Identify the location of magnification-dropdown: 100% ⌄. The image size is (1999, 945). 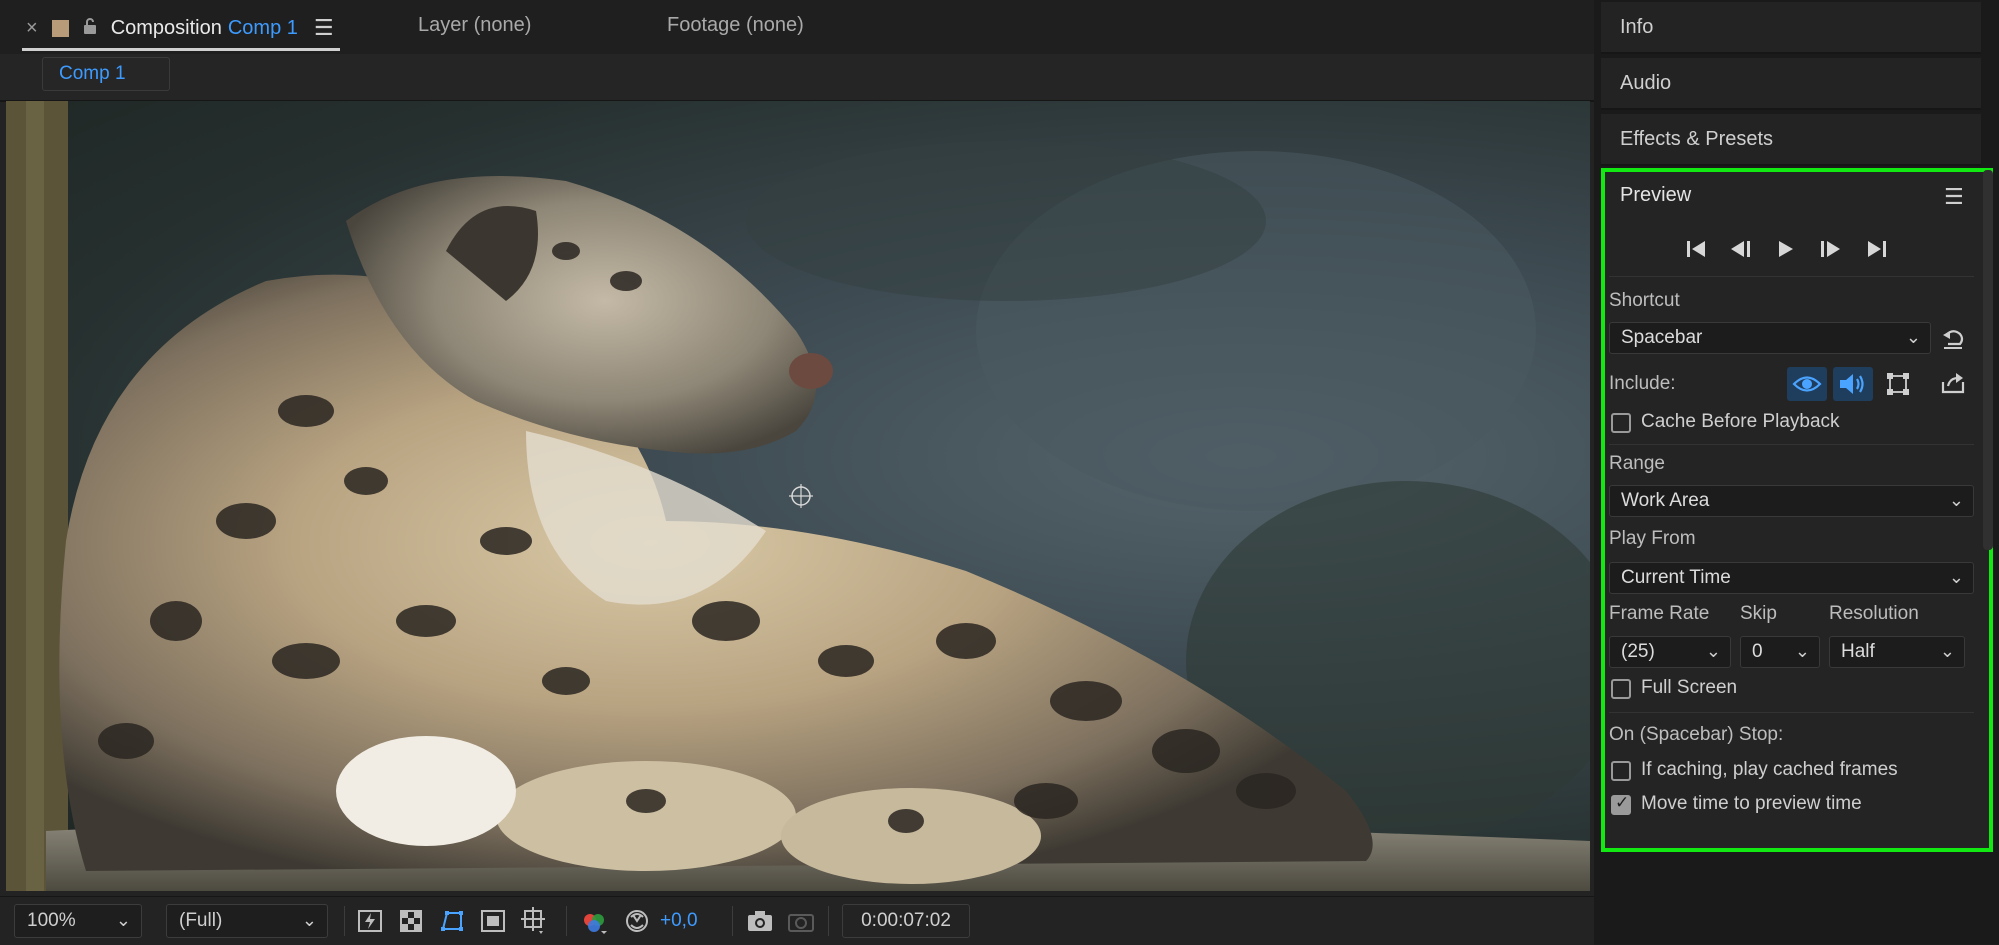
(78, 921).